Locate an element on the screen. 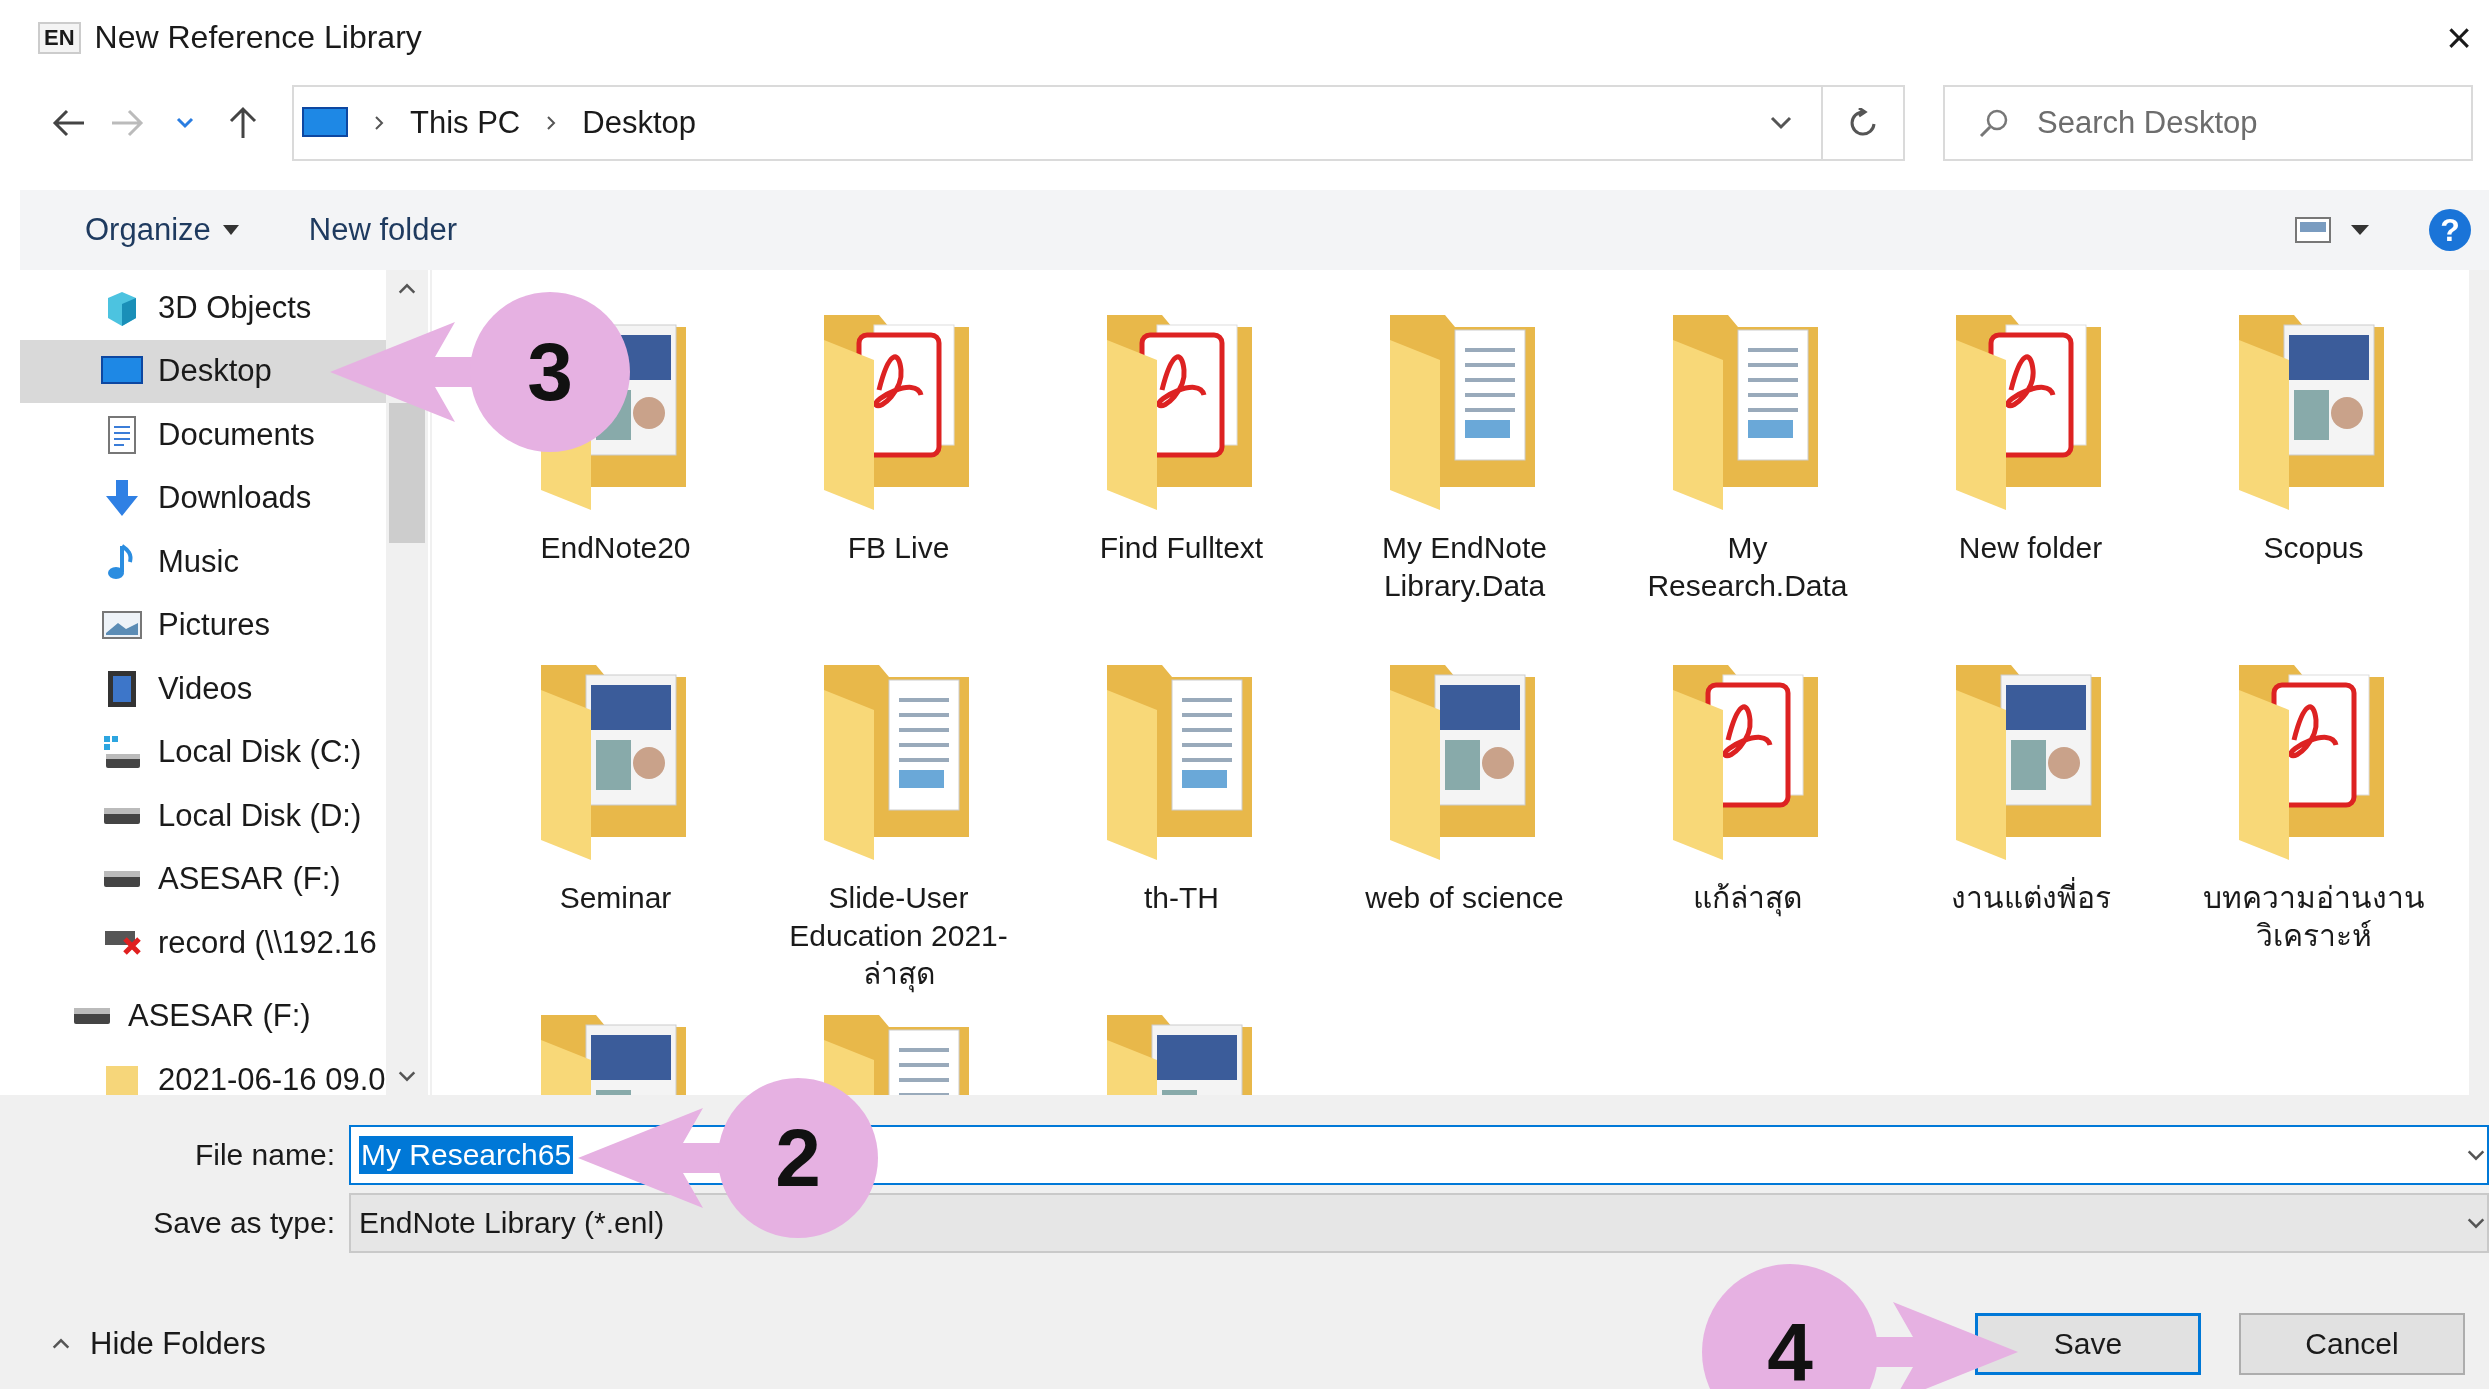  view-options-icon is located at coordinates (2313, 230).